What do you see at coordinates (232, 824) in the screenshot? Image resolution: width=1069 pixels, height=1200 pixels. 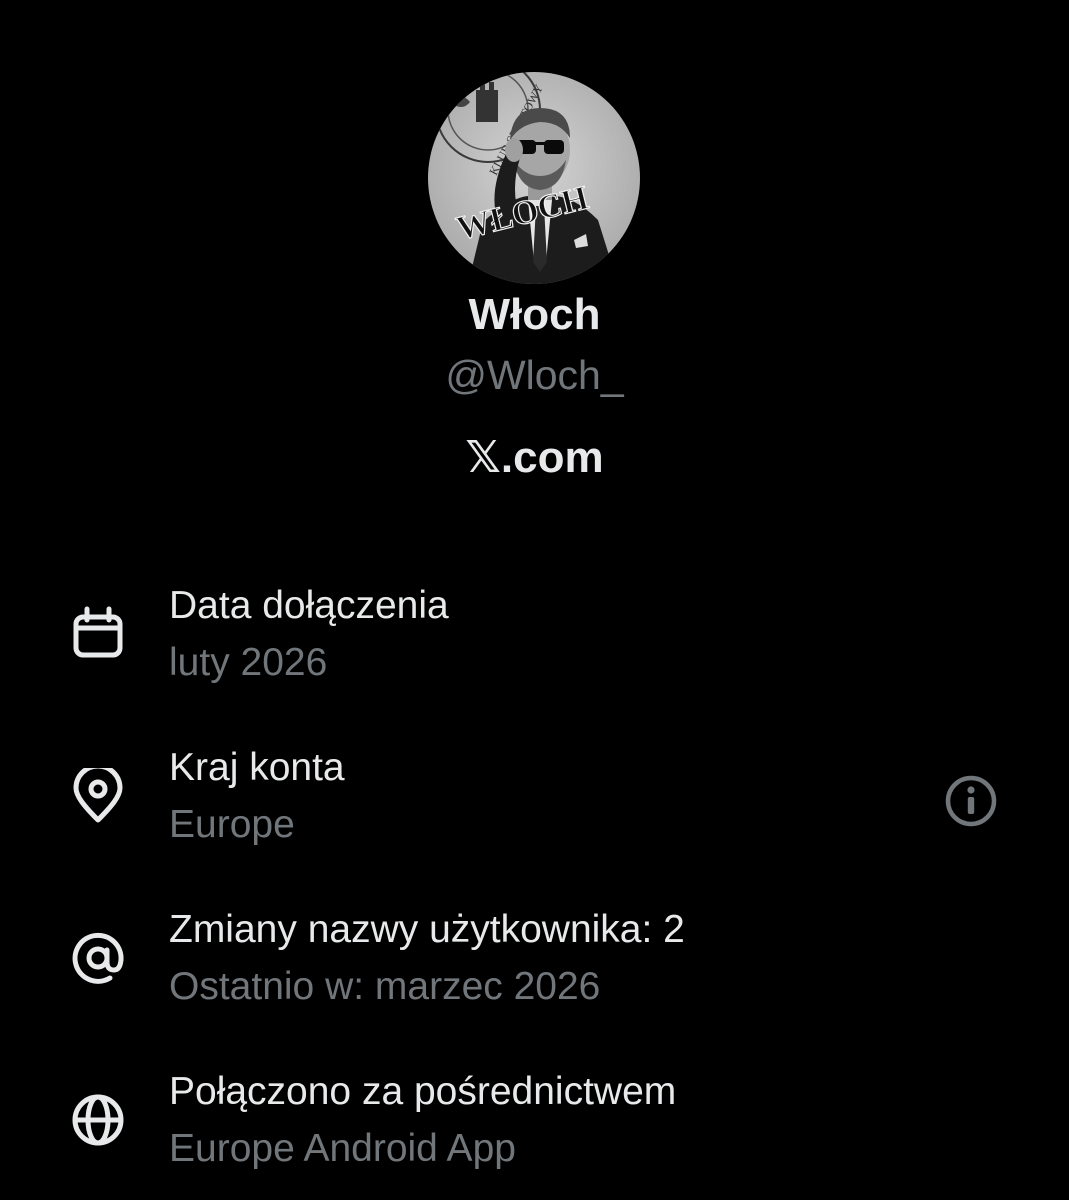 I see `account-country-value: Europe` at bounding box center [232, 824].